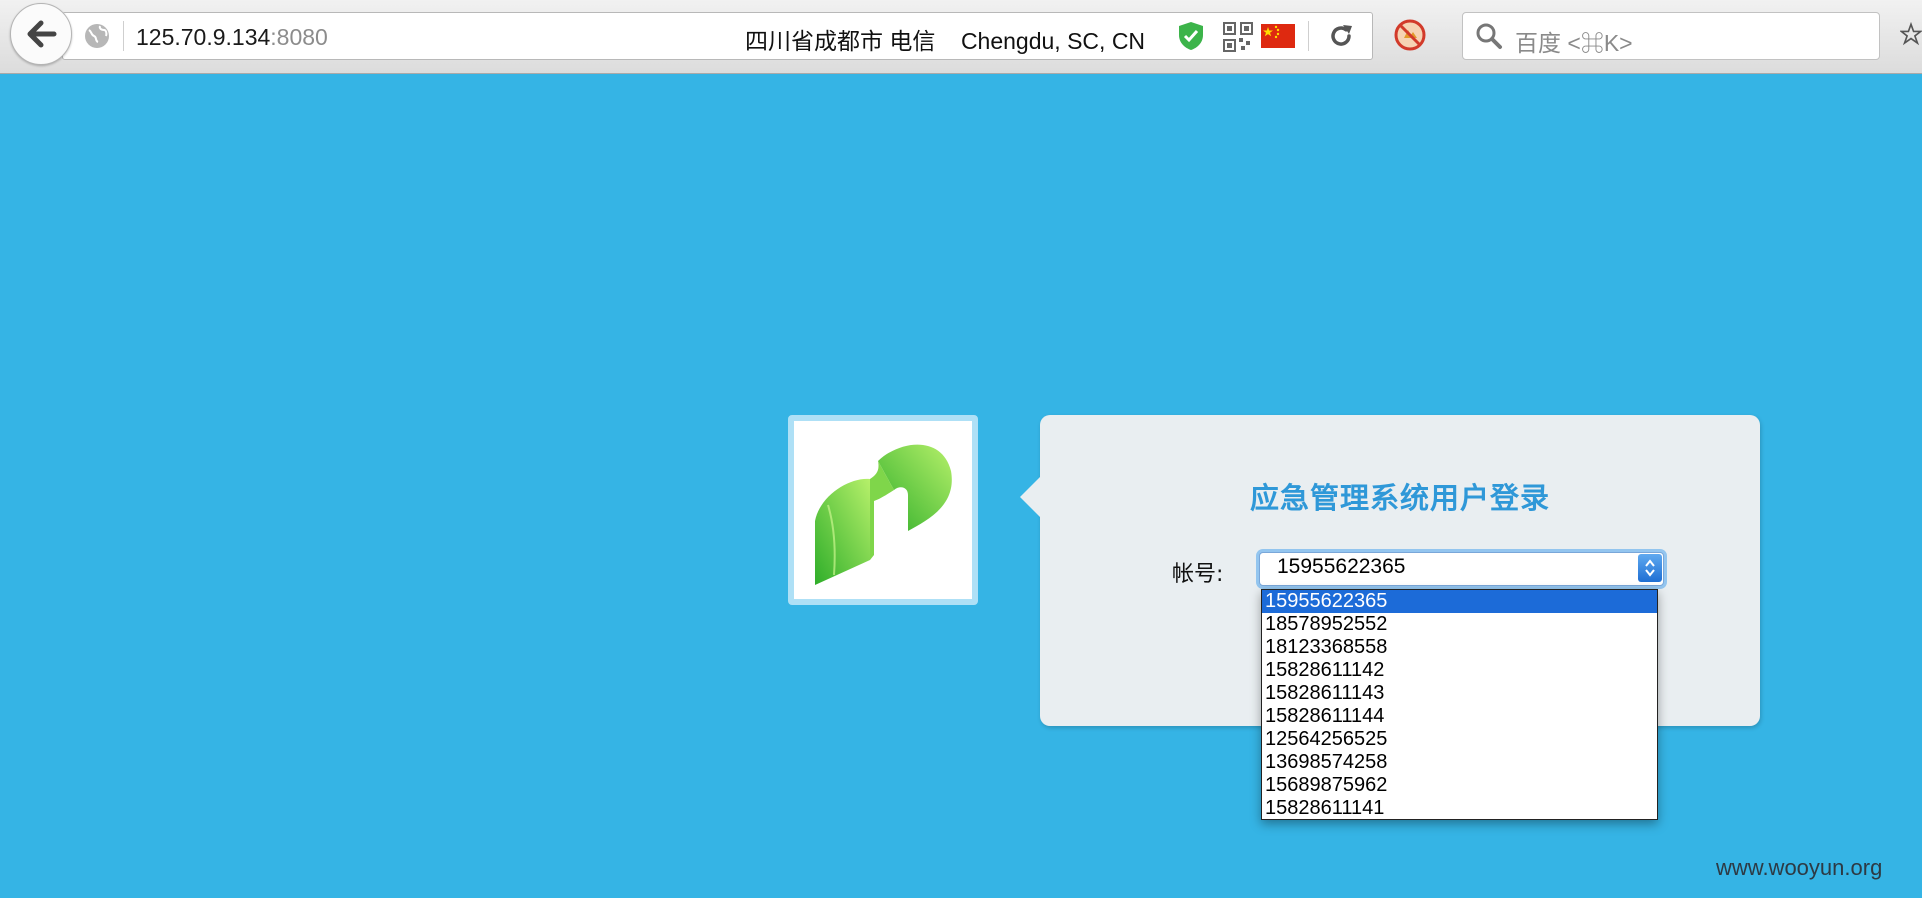 The width and height of the screenshot is (1922, 898). I want to click on panel-pointer, so click(1030, 497).